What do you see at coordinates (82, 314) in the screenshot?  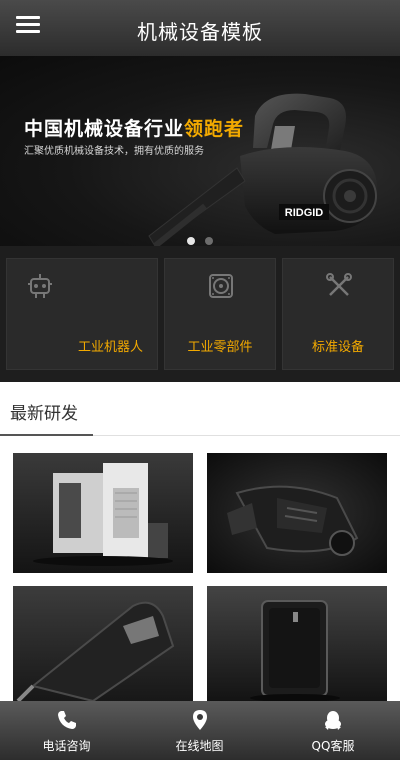 I see `category-industrial-robot: 工业机器人` at bounding box center [82, 314].